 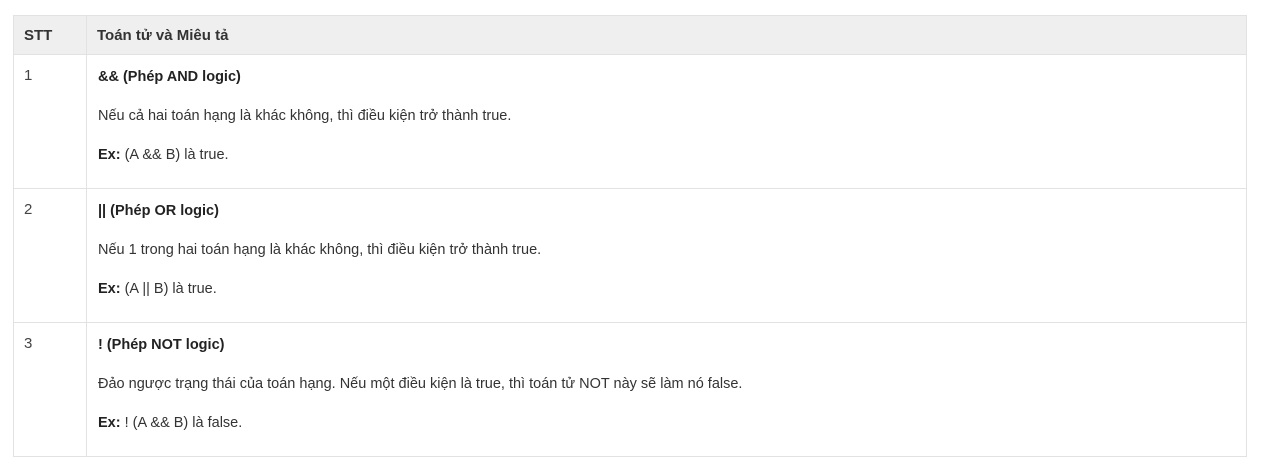 I want to click on operator-example: Ex: ! (A && B) là false., so click(x=667, y=423).